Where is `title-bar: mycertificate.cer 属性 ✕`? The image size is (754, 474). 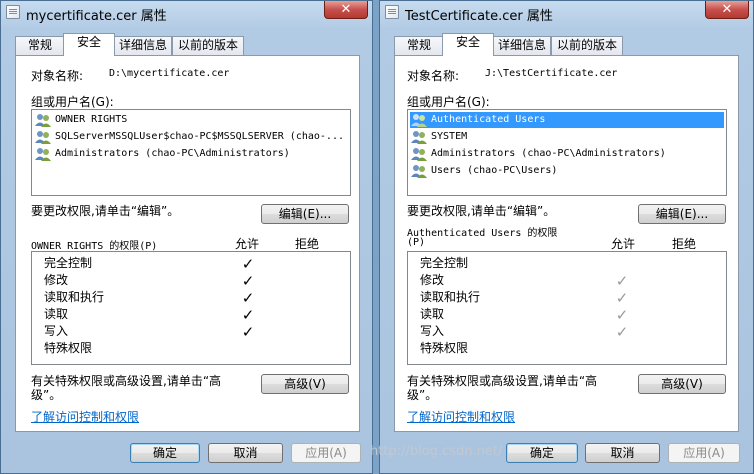
title-bar: mycertificate.cer 属性 ✕ is located at coordinates (186, 13).